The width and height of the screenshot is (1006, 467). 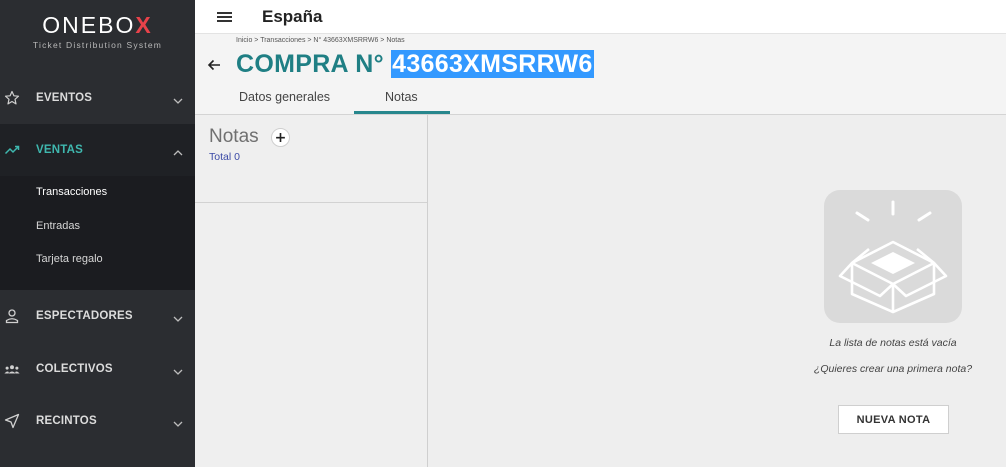 What do you see at coordinates (64, 98) in the screenshot?
I see `nav-item-label: EVENTOS` at bounding box center [64, 98].